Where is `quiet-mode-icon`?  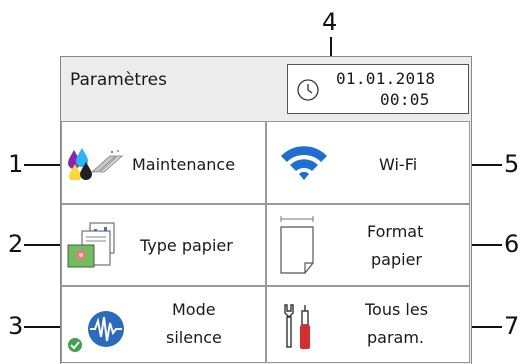 quiet-mode-icon is located at coordinates (96, 331).